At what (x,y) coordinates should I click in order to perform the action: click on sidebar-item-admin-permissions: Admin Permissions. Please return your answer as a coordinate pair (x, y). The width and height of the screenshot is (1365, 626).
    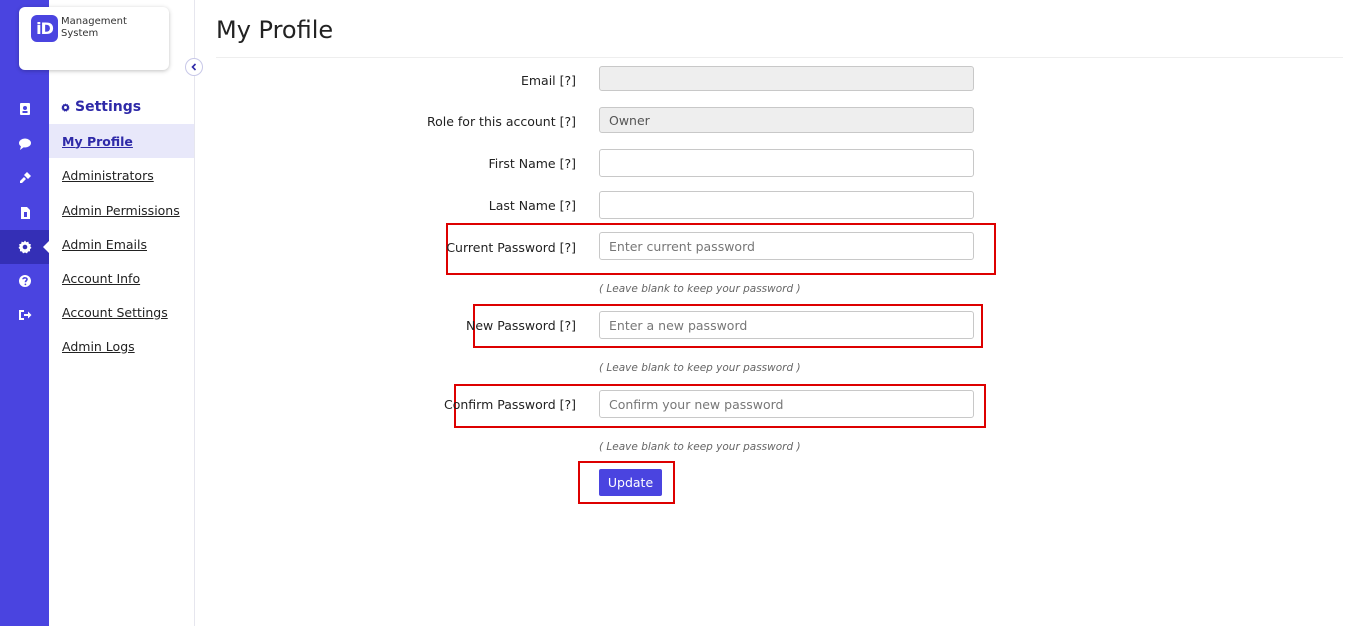
    Looking at the image, I should click on (121, 210).